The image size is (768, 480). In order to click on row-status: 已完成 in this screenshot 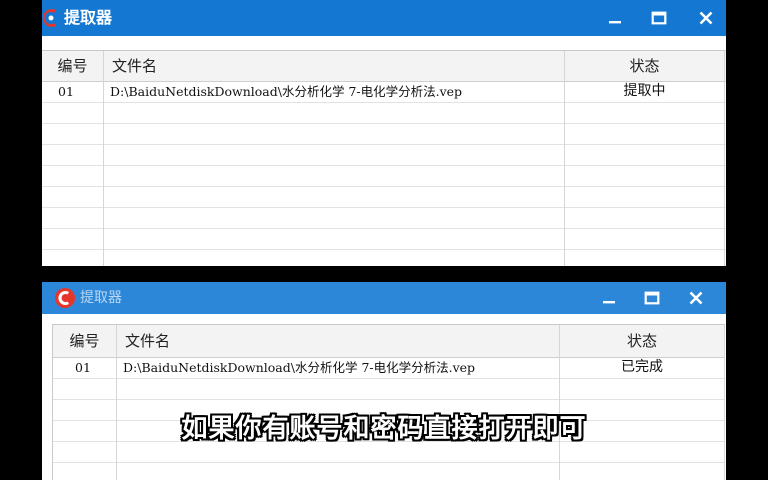, I will do `click(642, 367)`.